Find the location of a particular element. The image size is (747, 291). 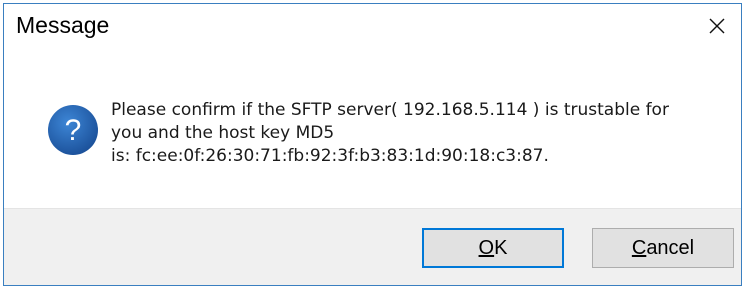

close-icon is located at coordinates (717, 26).